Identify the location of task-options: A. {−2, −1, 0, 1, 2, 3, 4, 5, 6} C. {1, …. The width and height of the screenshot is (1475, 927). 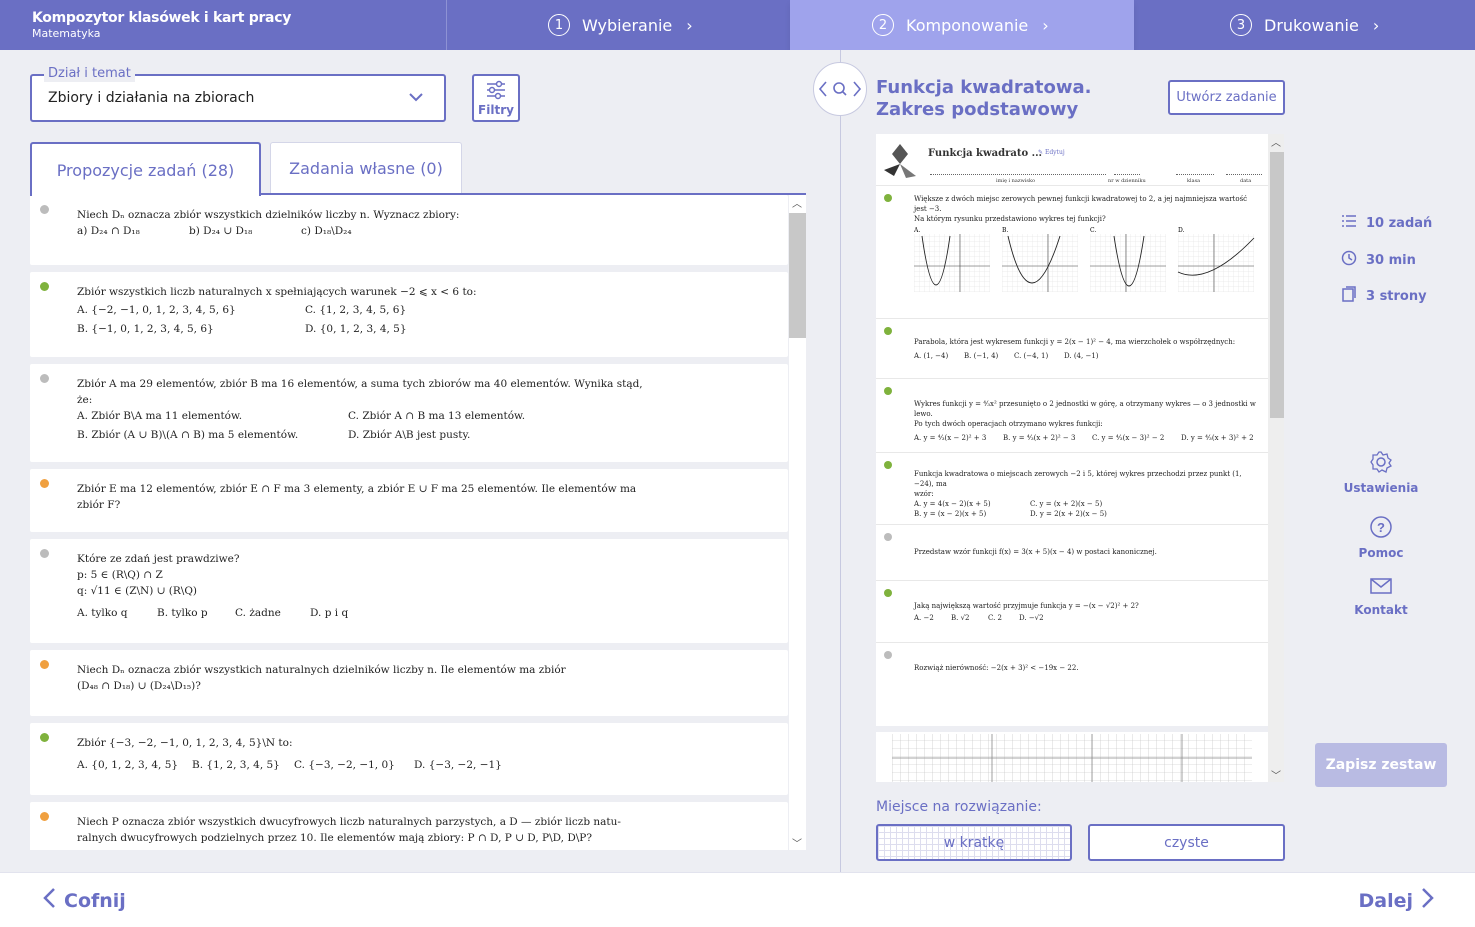
(426, 310).